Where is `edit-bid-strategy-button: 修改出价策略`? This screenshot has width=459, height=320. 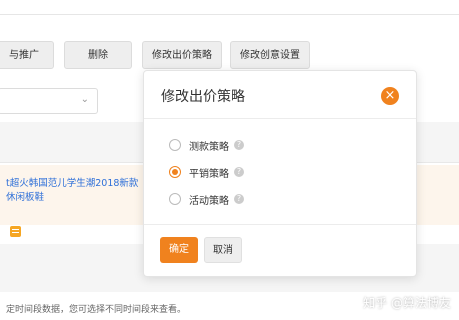 edit-bid-strategy-button: 修改出价策略 is located at coordinates (182, 55).